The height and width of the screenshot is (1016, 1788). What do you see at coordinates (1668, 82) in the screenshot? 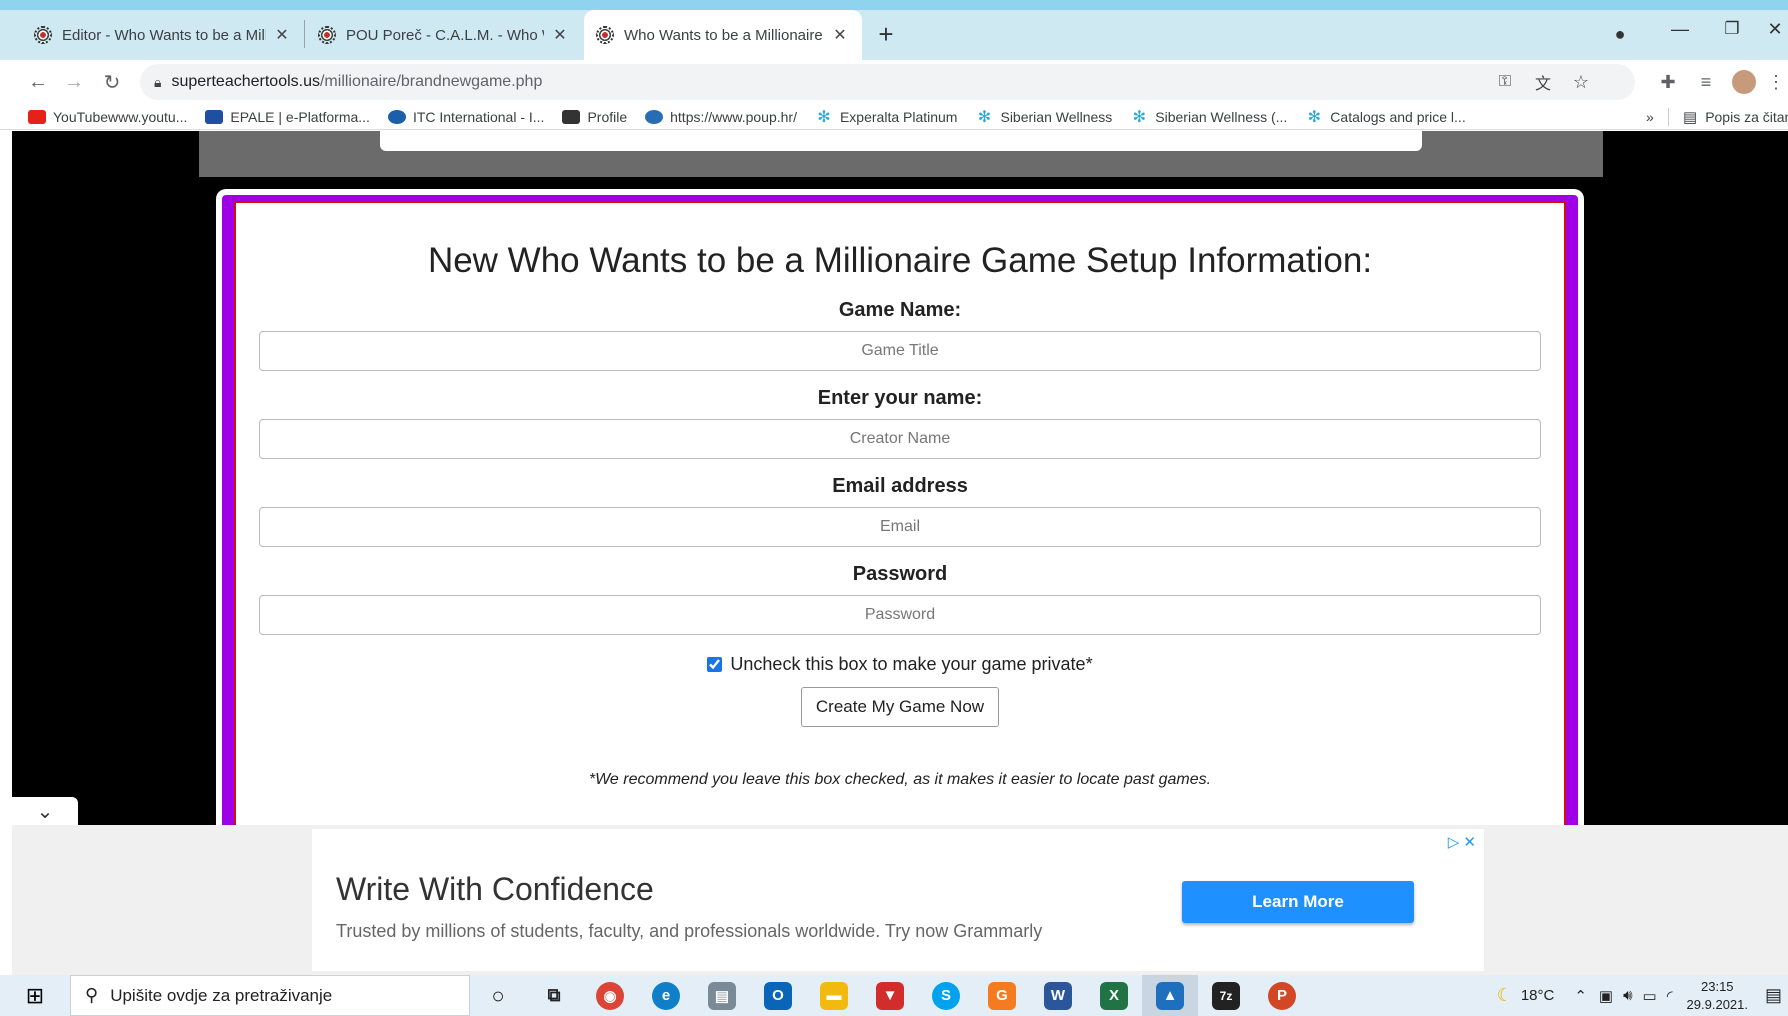
I see `extensions-icon: ✚` at bounding box center [1668, 82].